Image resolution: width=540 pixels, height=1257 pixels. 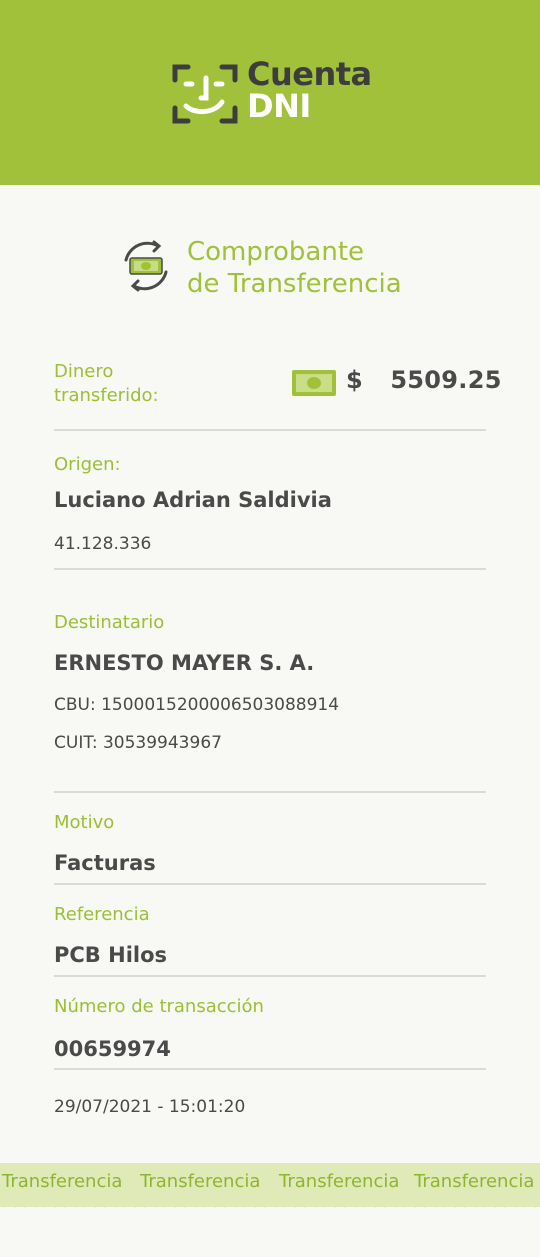 What do you see at coordinates (112, 1049) in the screenshot?
I see `transaction-value: 00659974` at bounding box center [112, 1049].